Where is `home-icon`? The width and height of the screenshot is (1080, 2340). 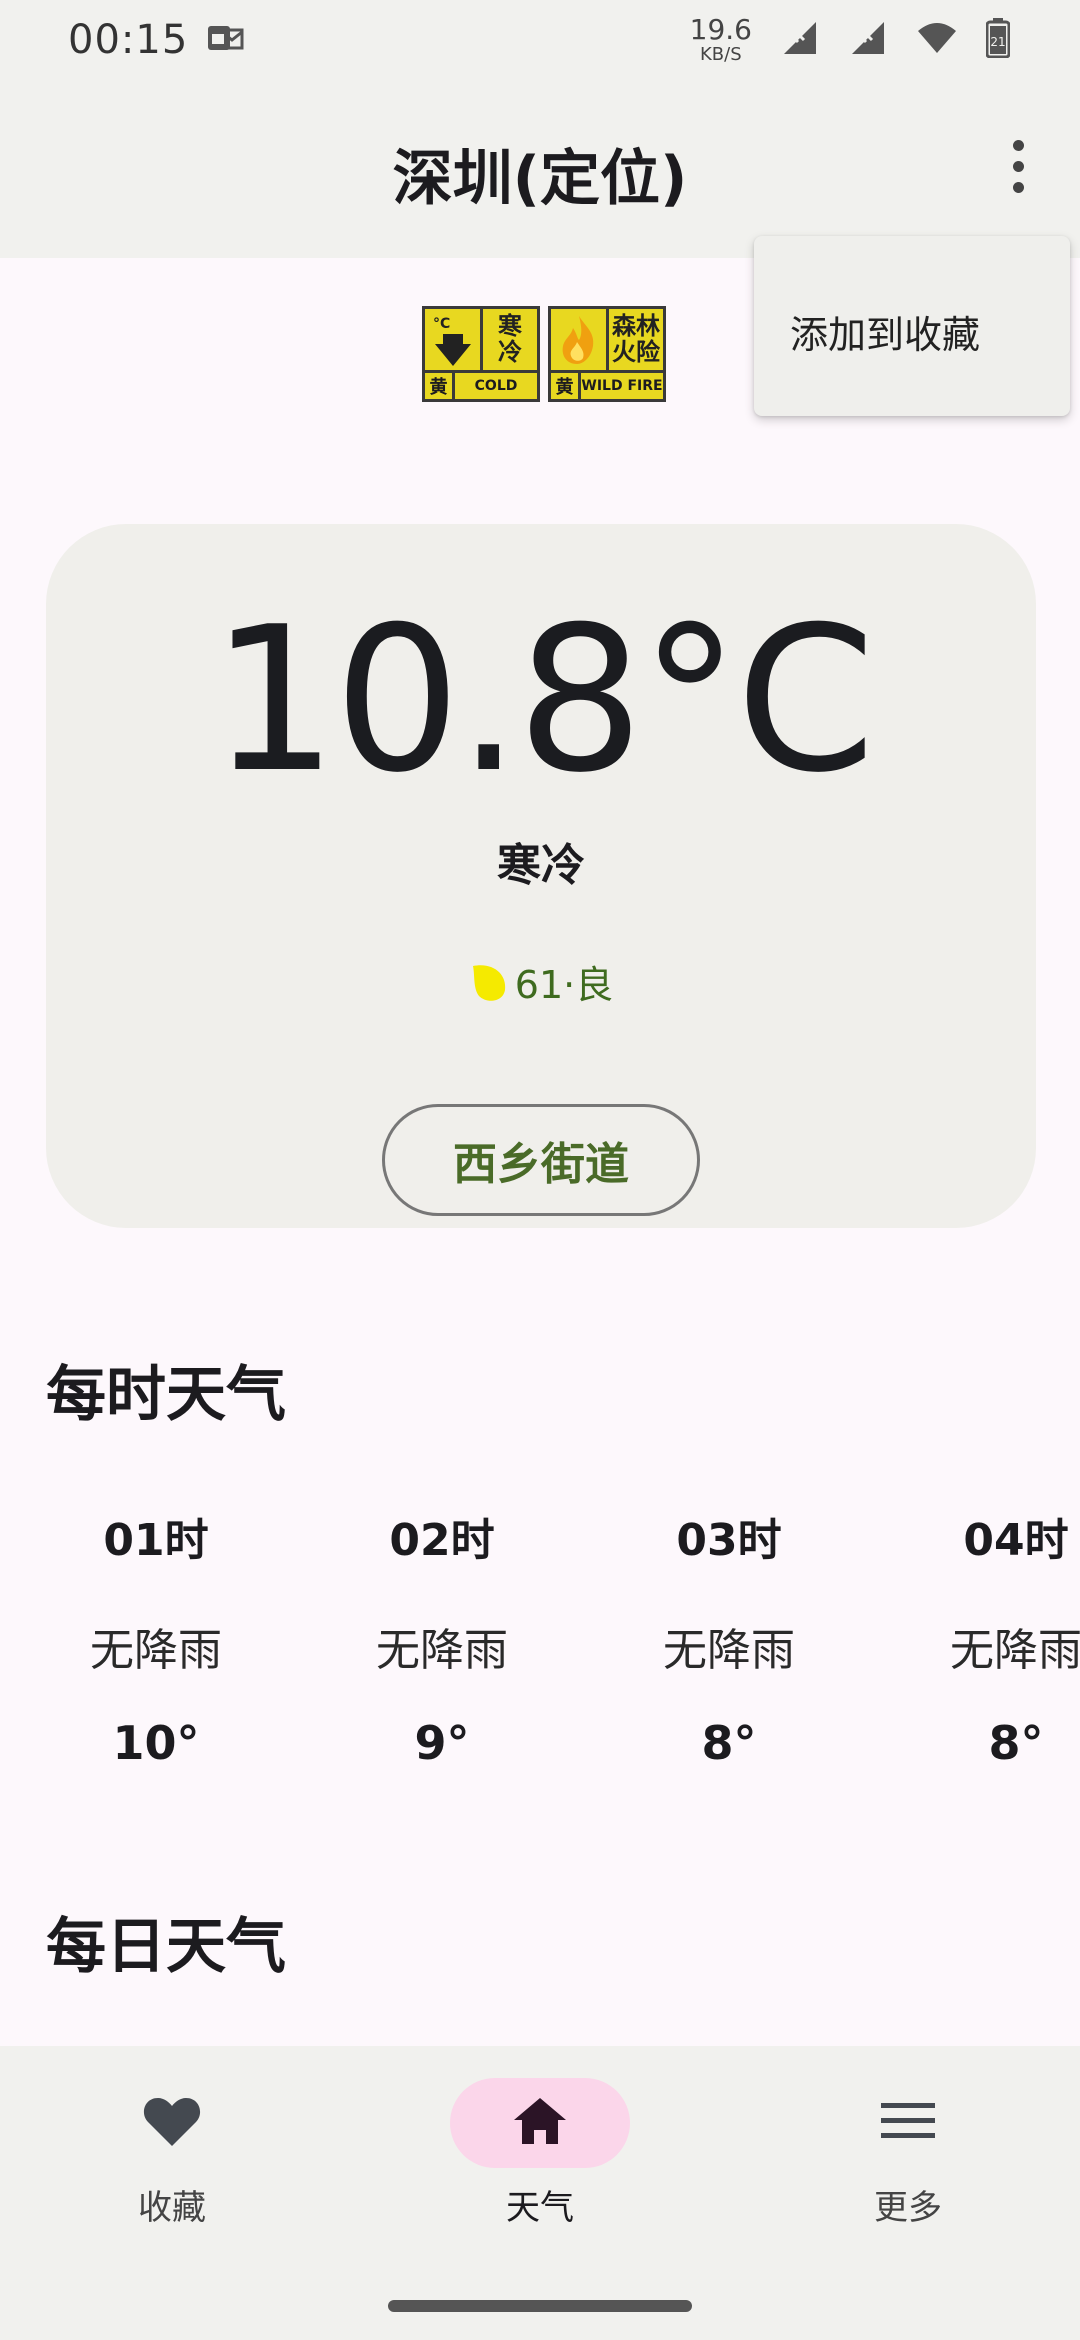
home-icon is located at coordinates (540, 2123).